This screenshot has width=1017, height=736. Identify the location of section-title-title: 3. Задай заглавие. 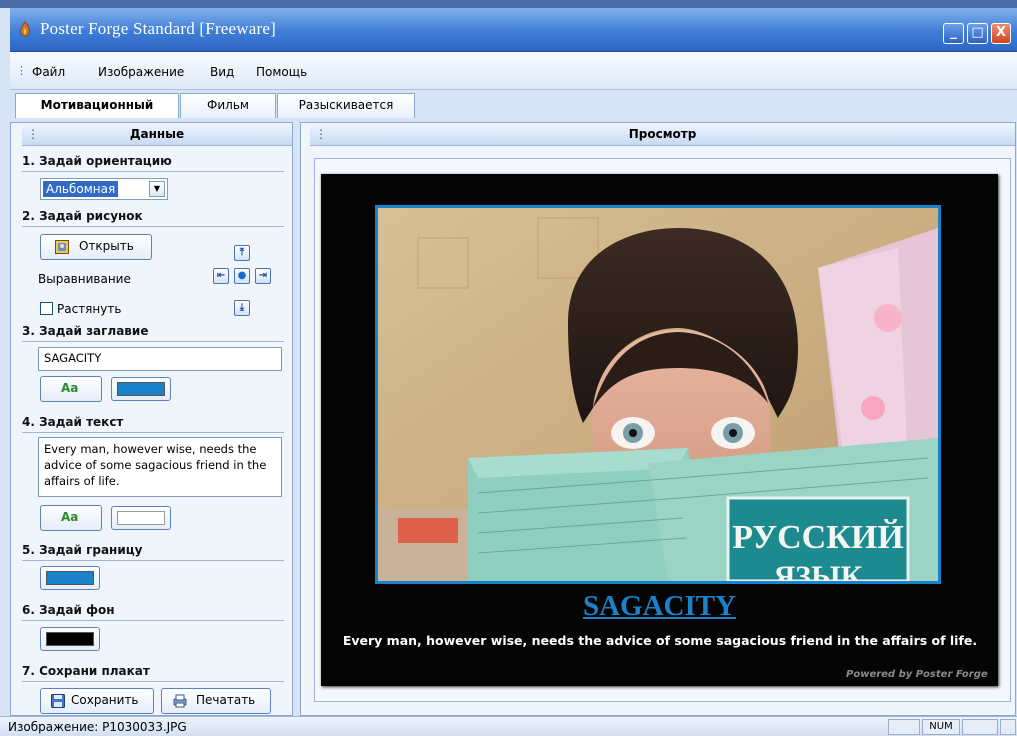
(85, 331).